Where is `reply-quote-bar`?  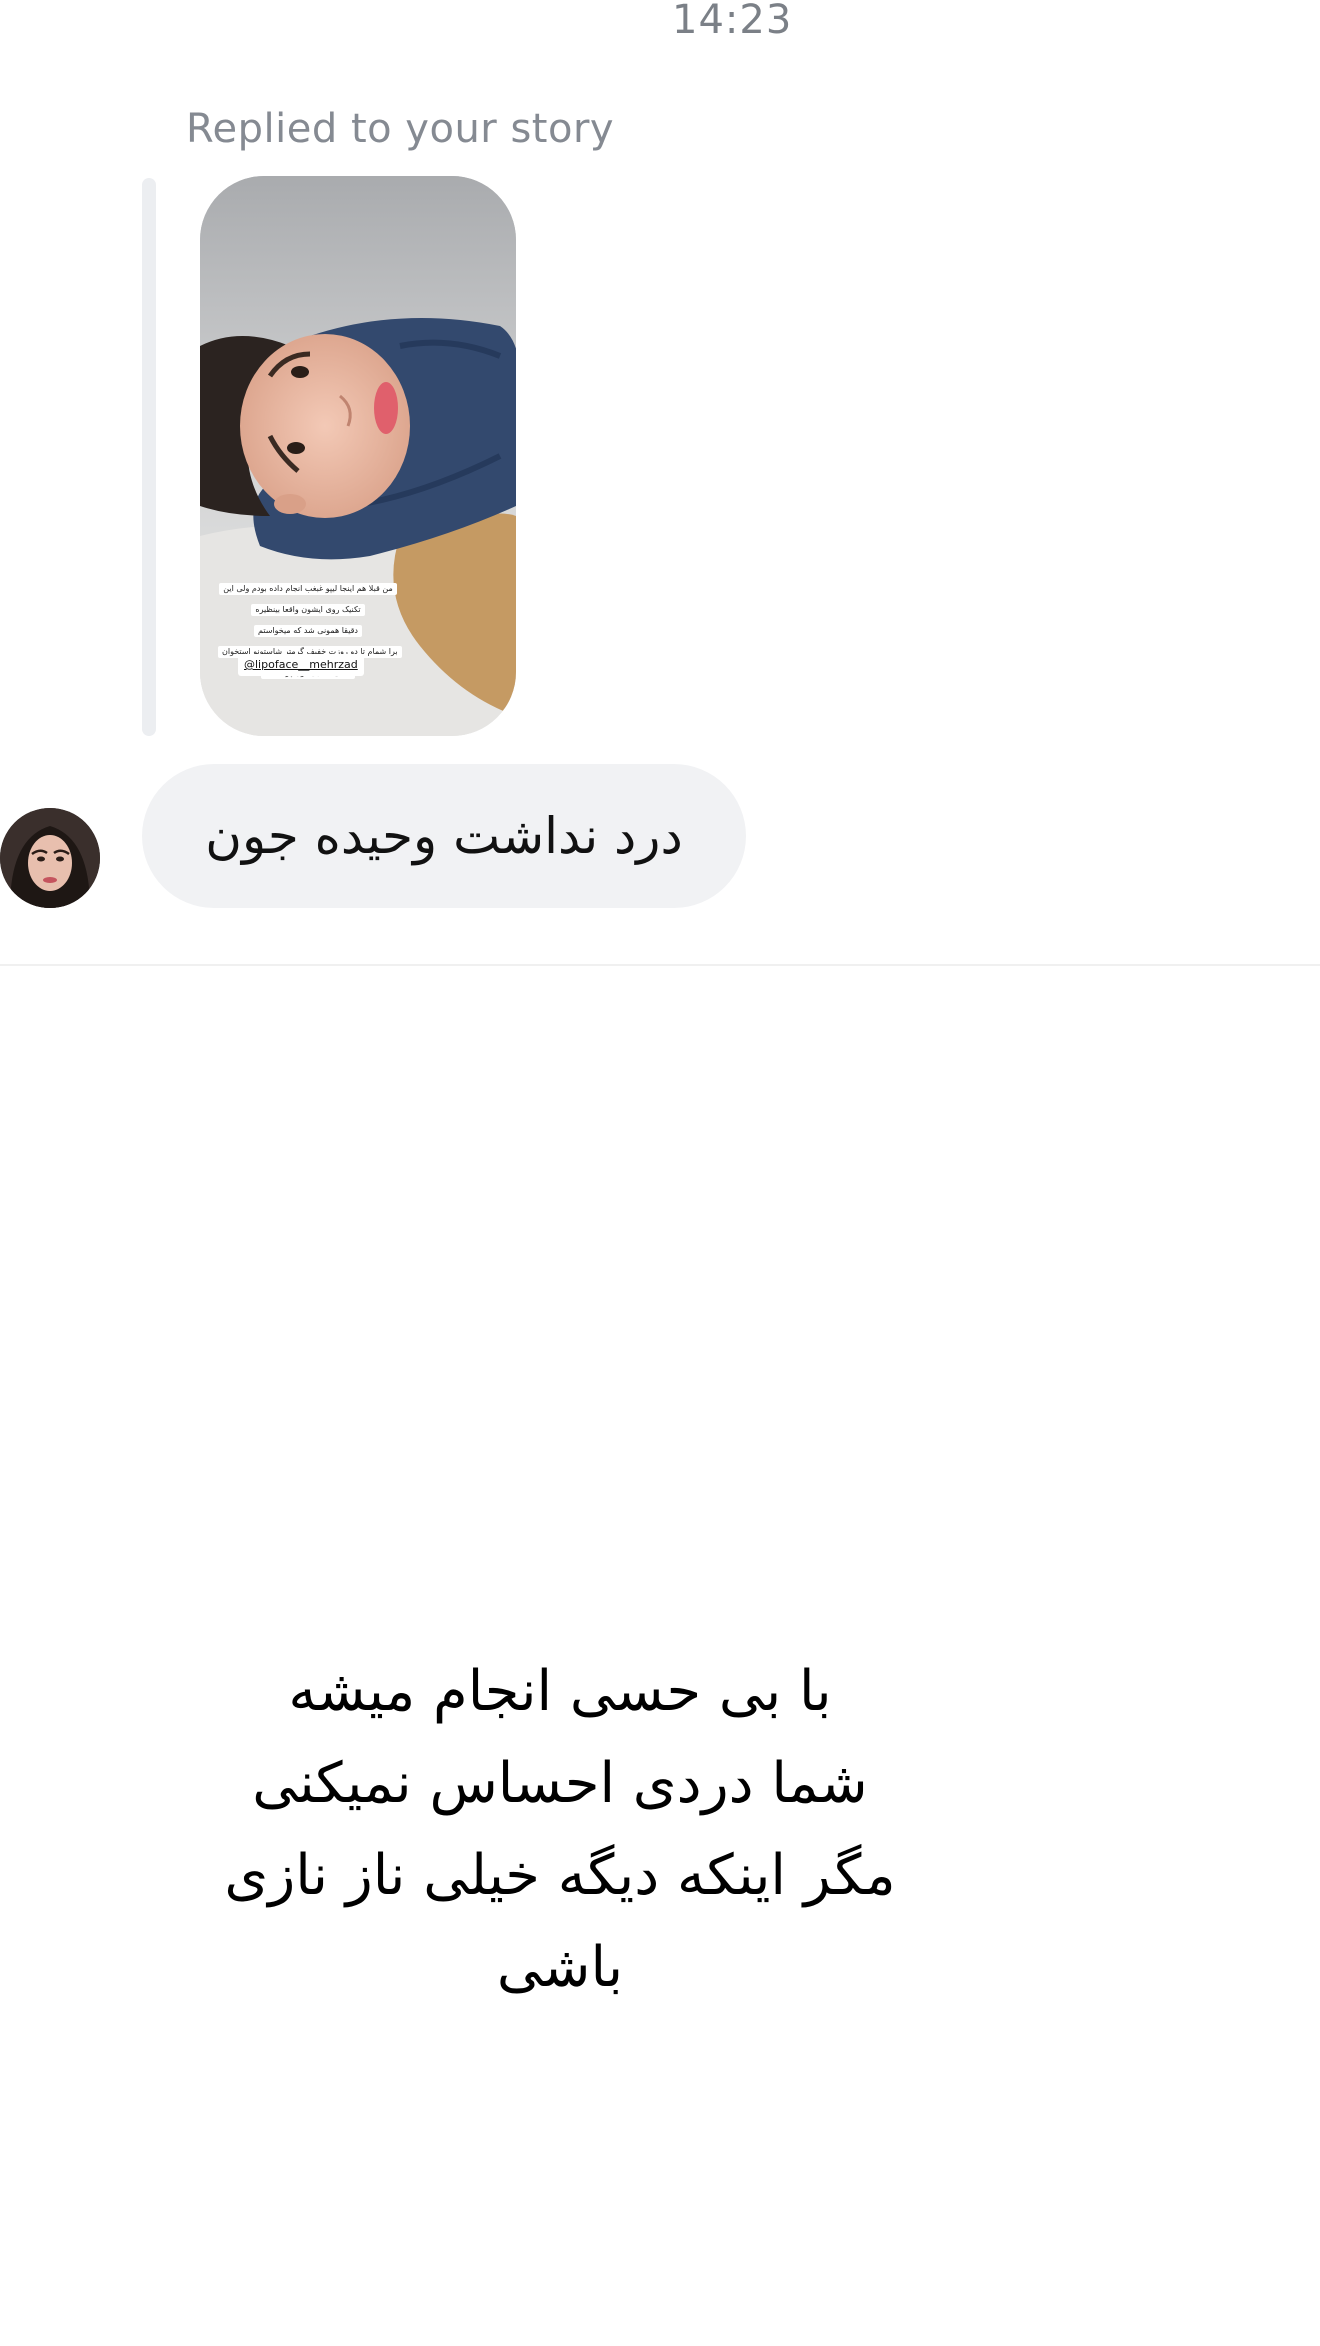
reply-quote-bar is located at coordinates (149, 457).